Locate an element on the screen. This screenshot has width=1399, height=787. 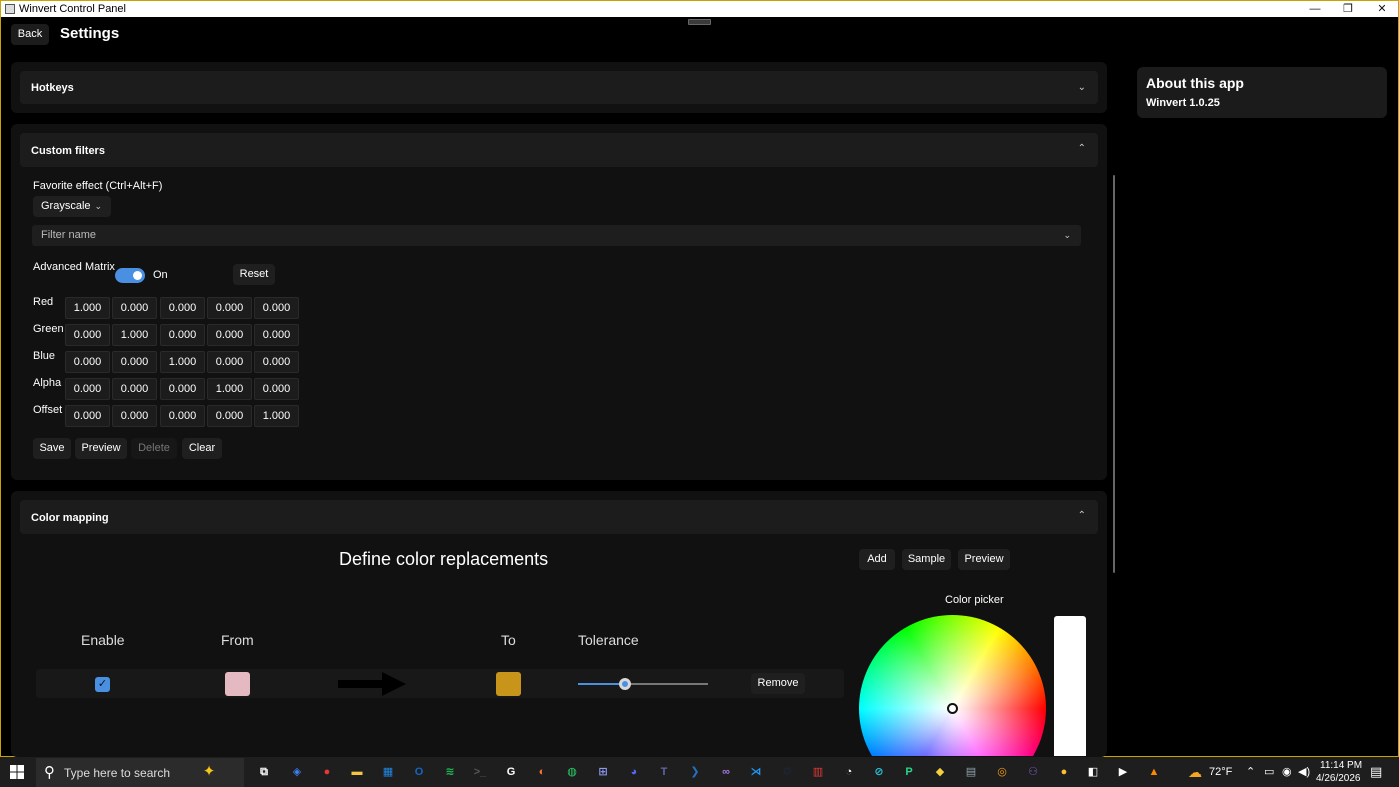
steam-icon: ⚙ is located at coordinates (787, 772).